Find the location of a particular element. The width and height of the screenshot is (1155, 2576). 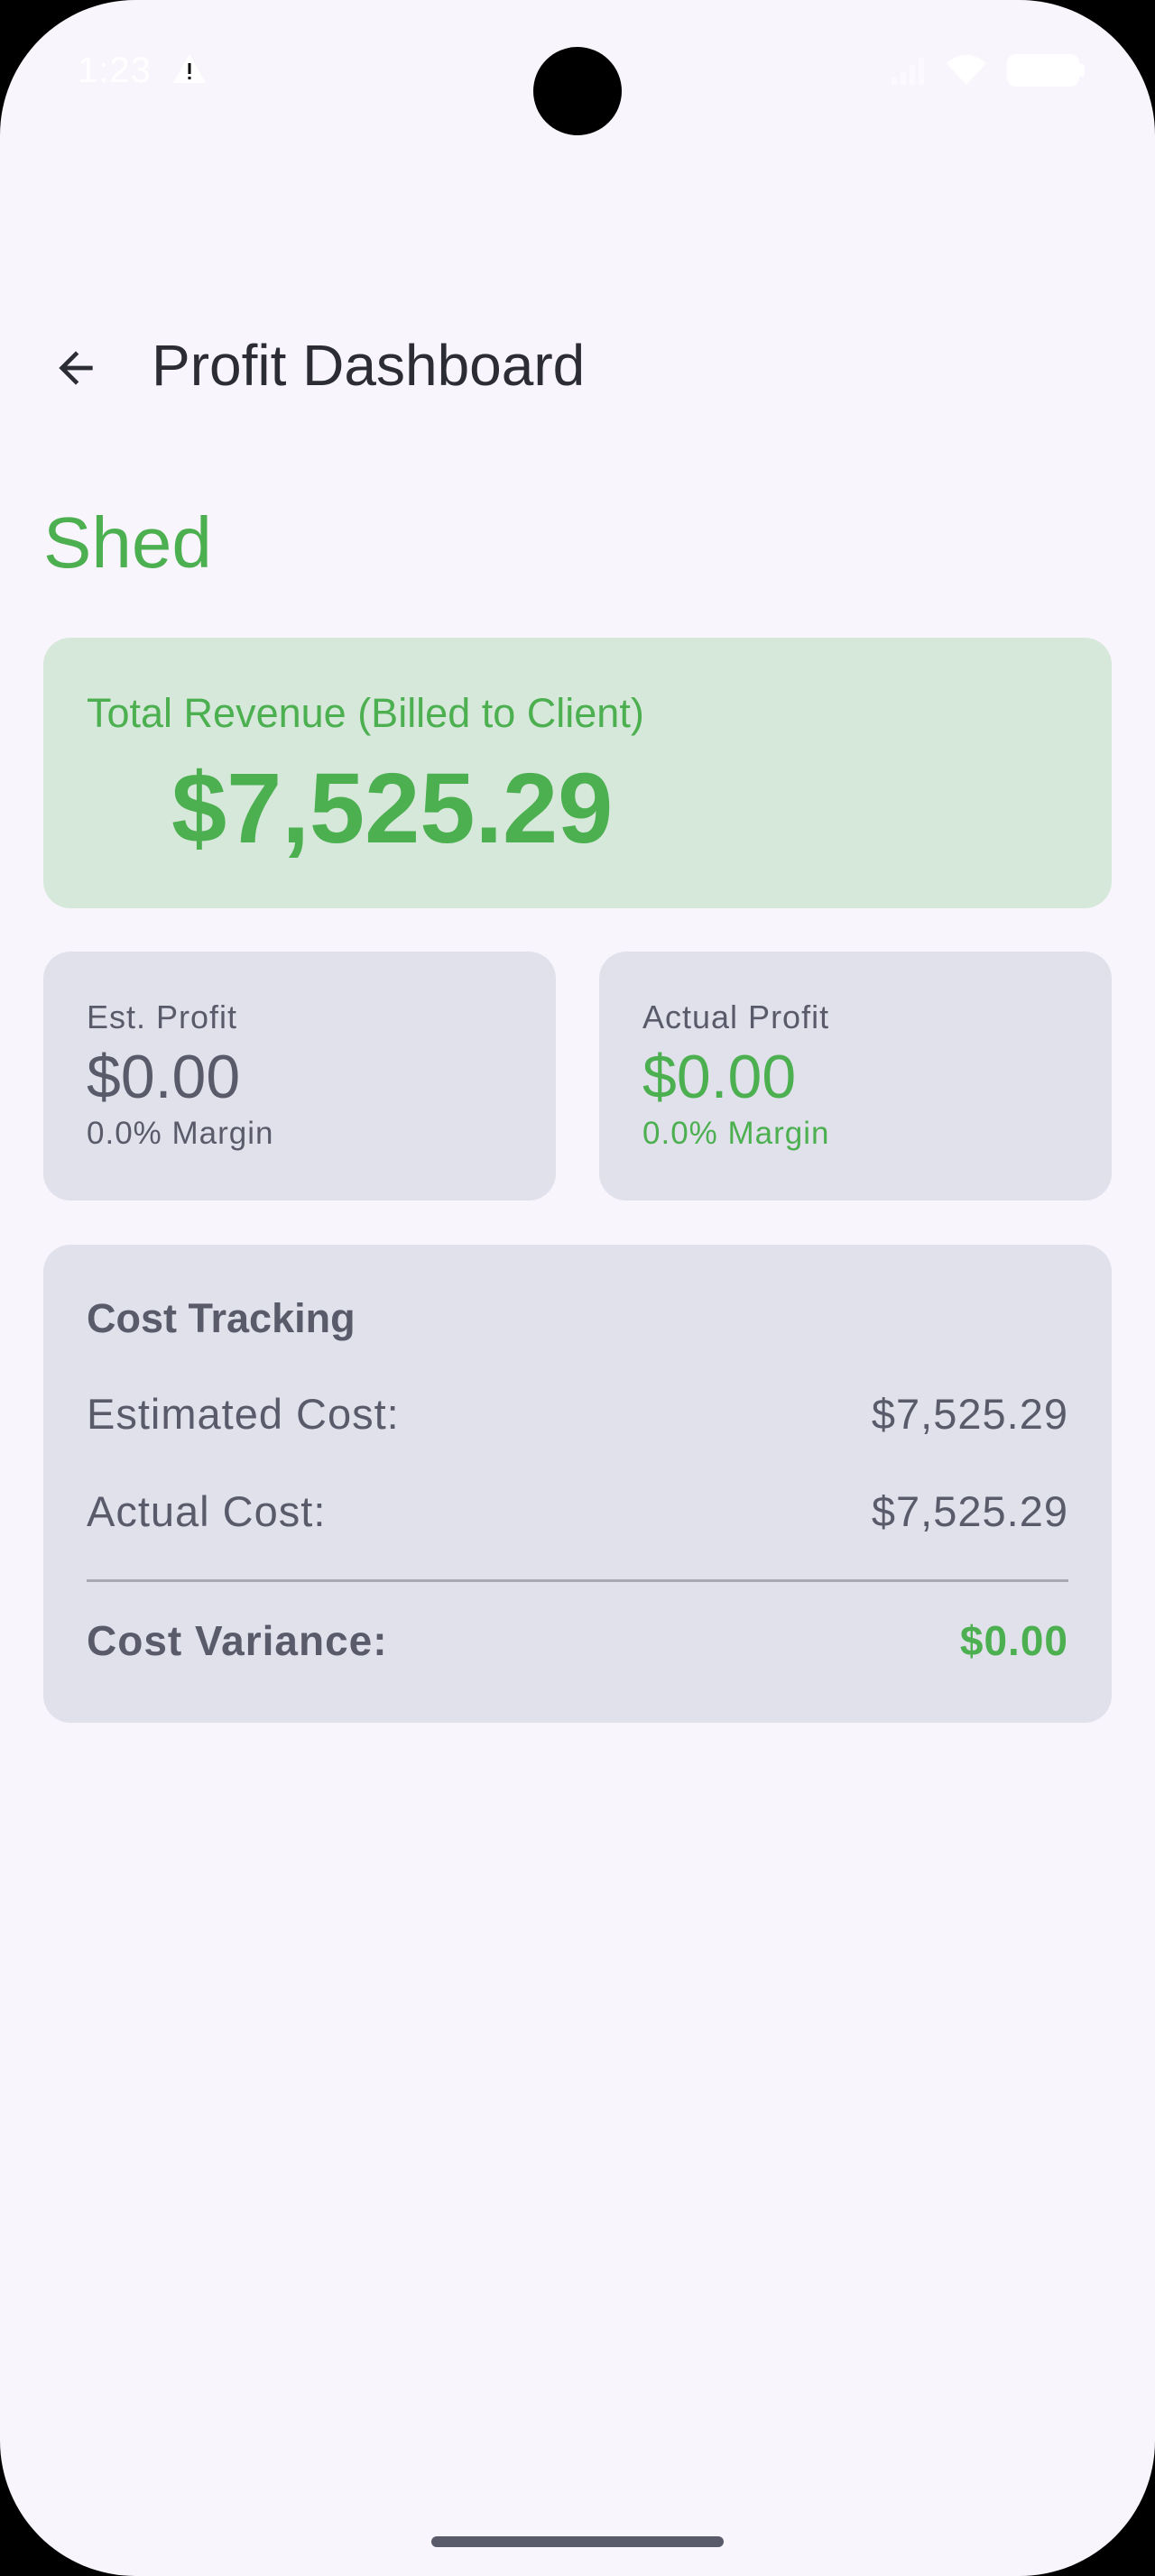

camera-cutout is located at coordinates (577, 91).